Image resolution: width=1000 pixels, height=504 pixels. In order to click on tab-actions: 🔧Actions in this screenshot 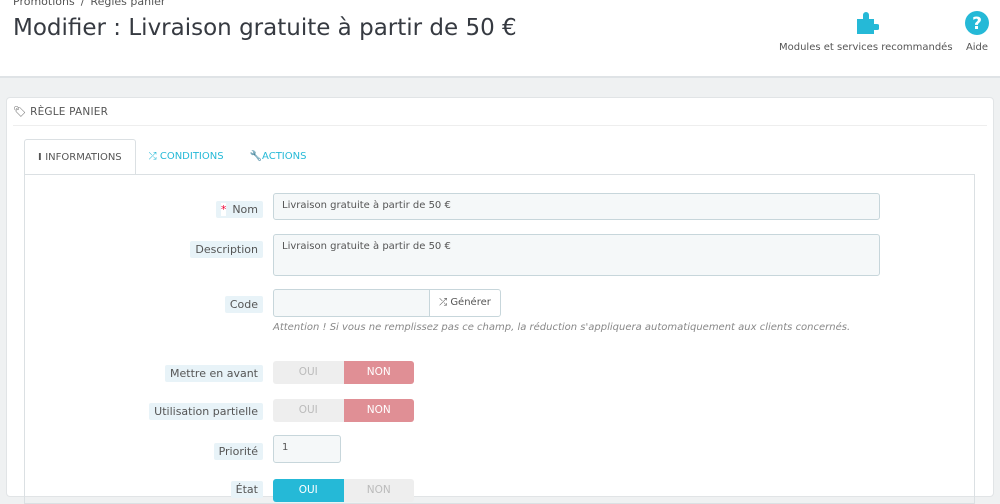, I will do `click(278, 157)`.